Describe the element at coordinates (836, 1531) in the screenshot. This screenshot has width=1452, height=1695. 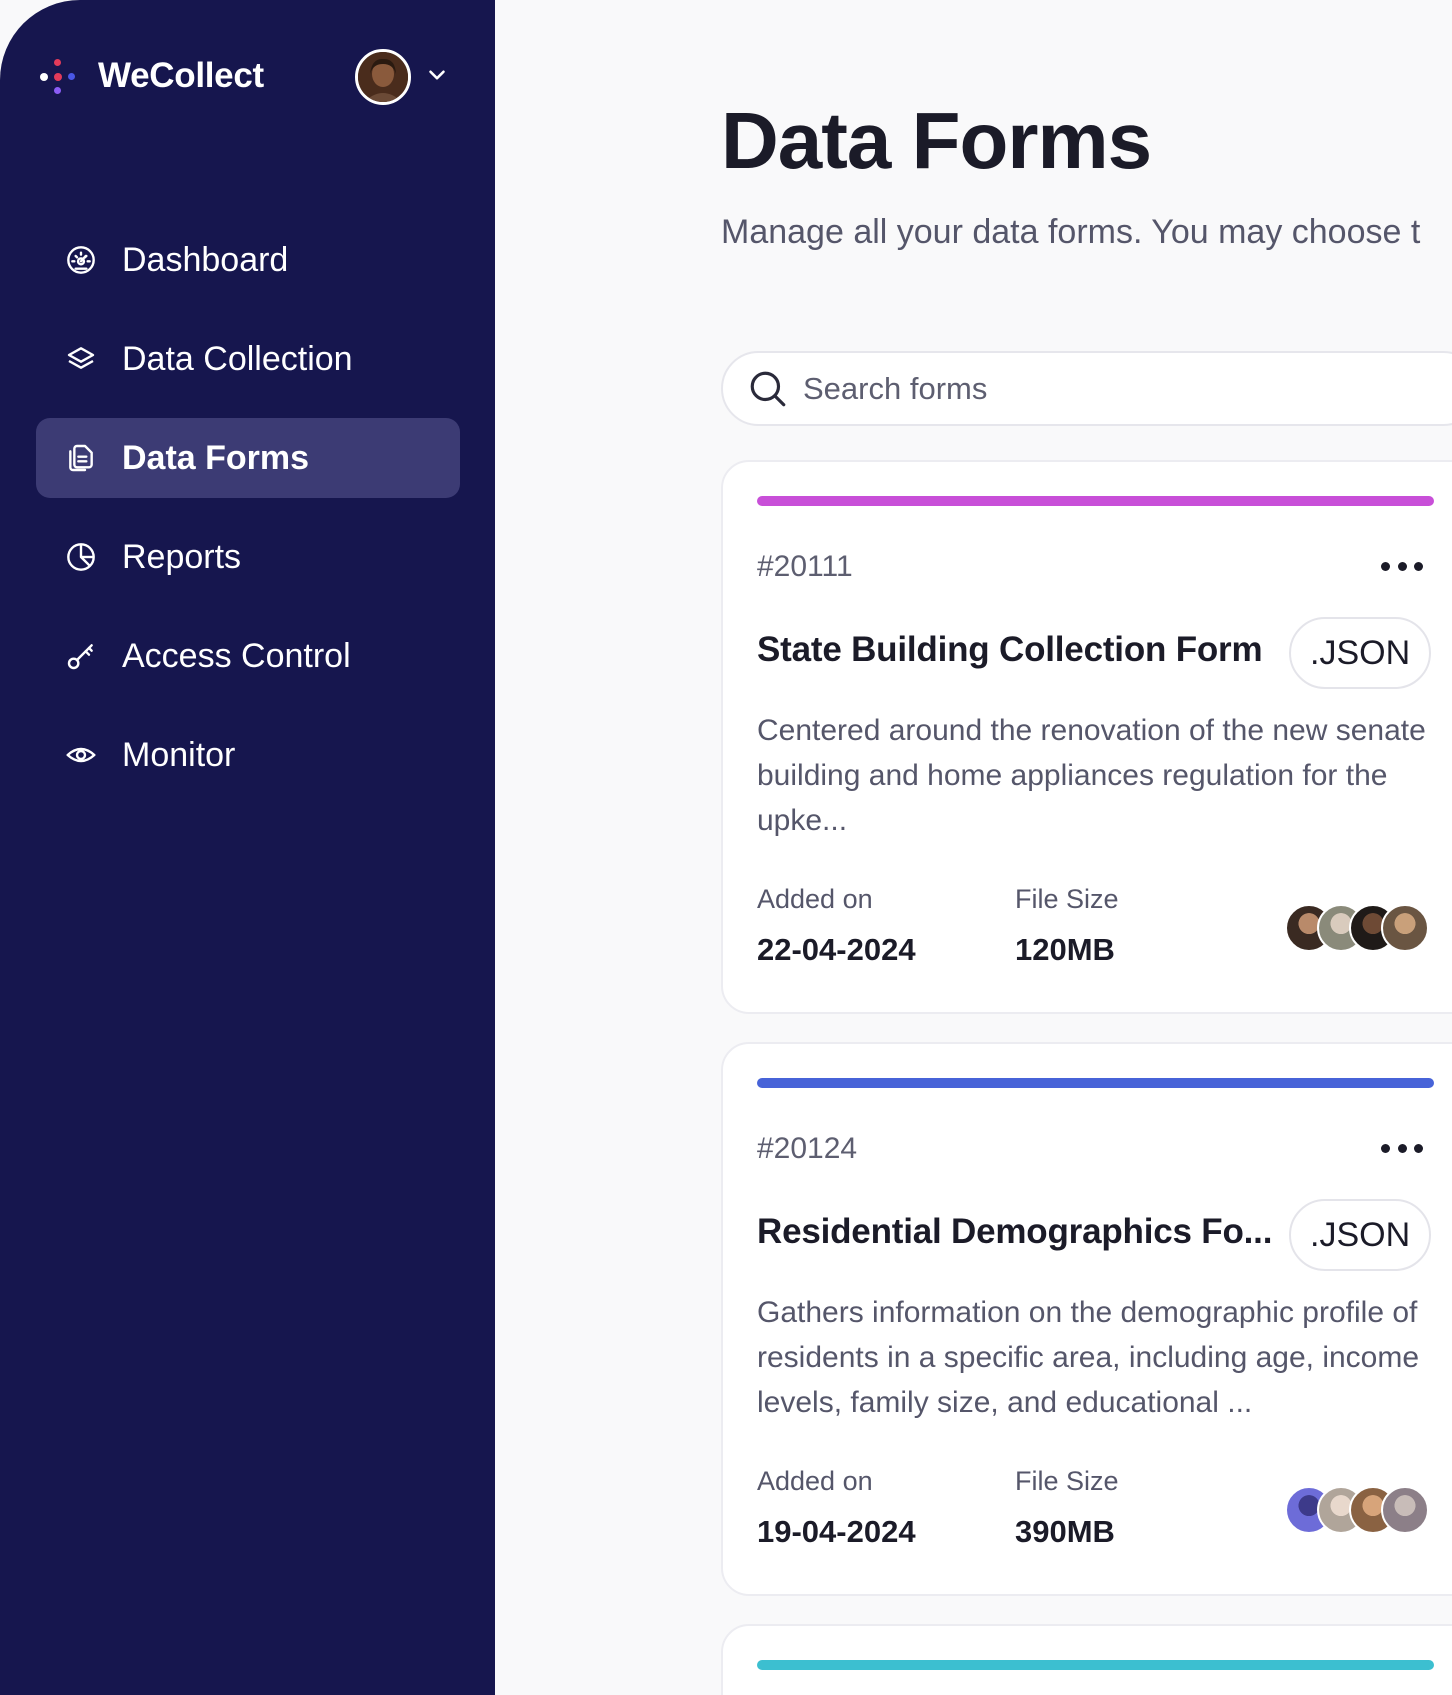
I see `added-on-value: 19-04-2024` at that location.